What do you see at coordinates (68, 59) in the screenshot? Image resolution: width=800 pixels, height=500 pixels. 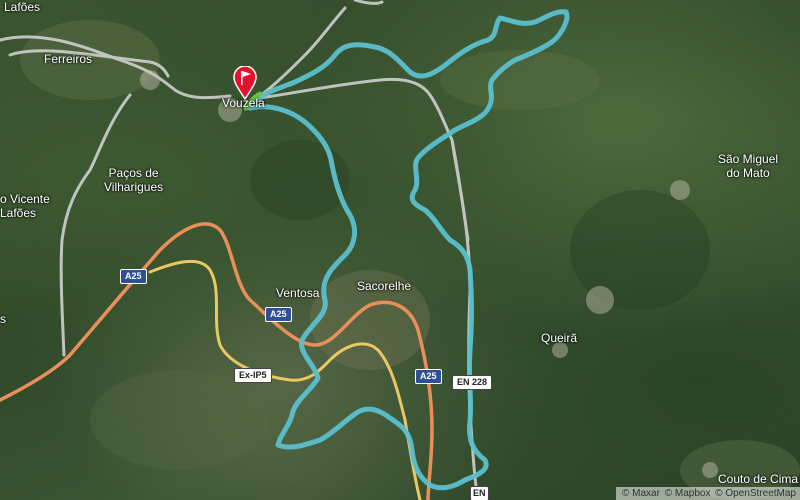 I see `place-label-ferreiros: Ferreiros` at bounding box center [68, 59].